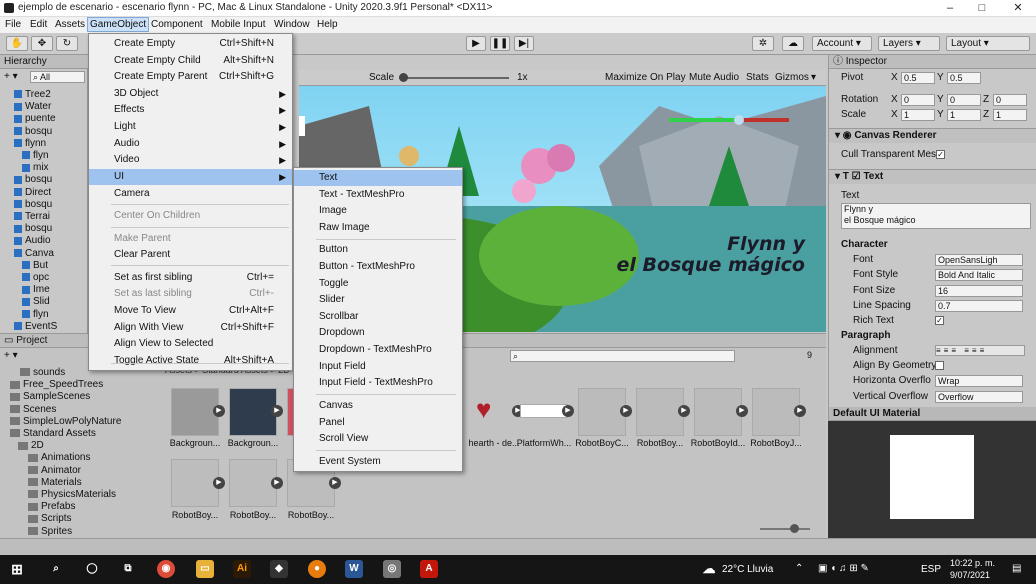  Describe the element at coordinates (378, 284) in the screenshot. I see `ui-menu-item: Toggle` at that location.